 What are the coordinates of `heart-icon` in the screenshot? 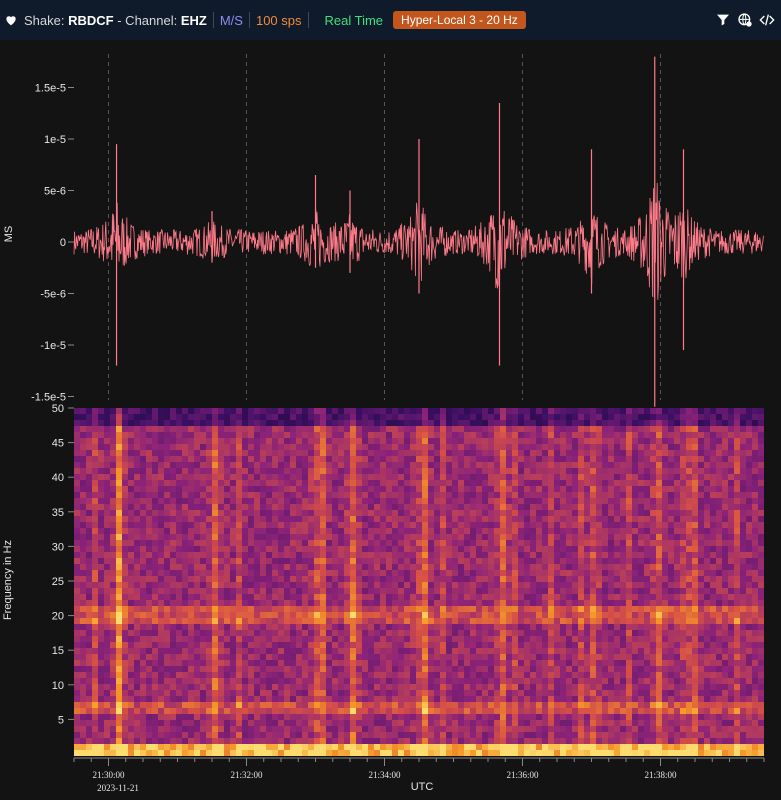 It's located at (11, 20).